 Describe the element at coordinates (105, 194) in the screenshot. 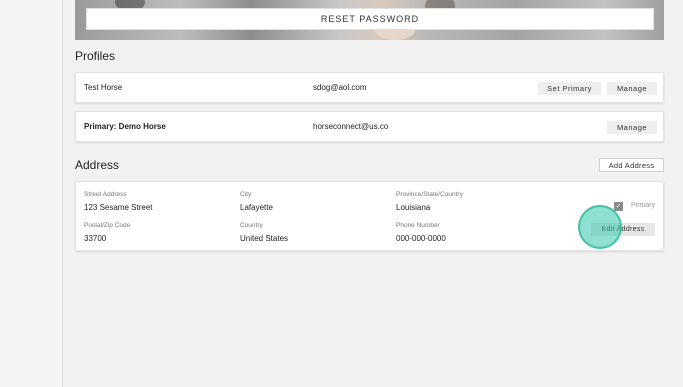

I see `street-address-label: Street Address` at that location.